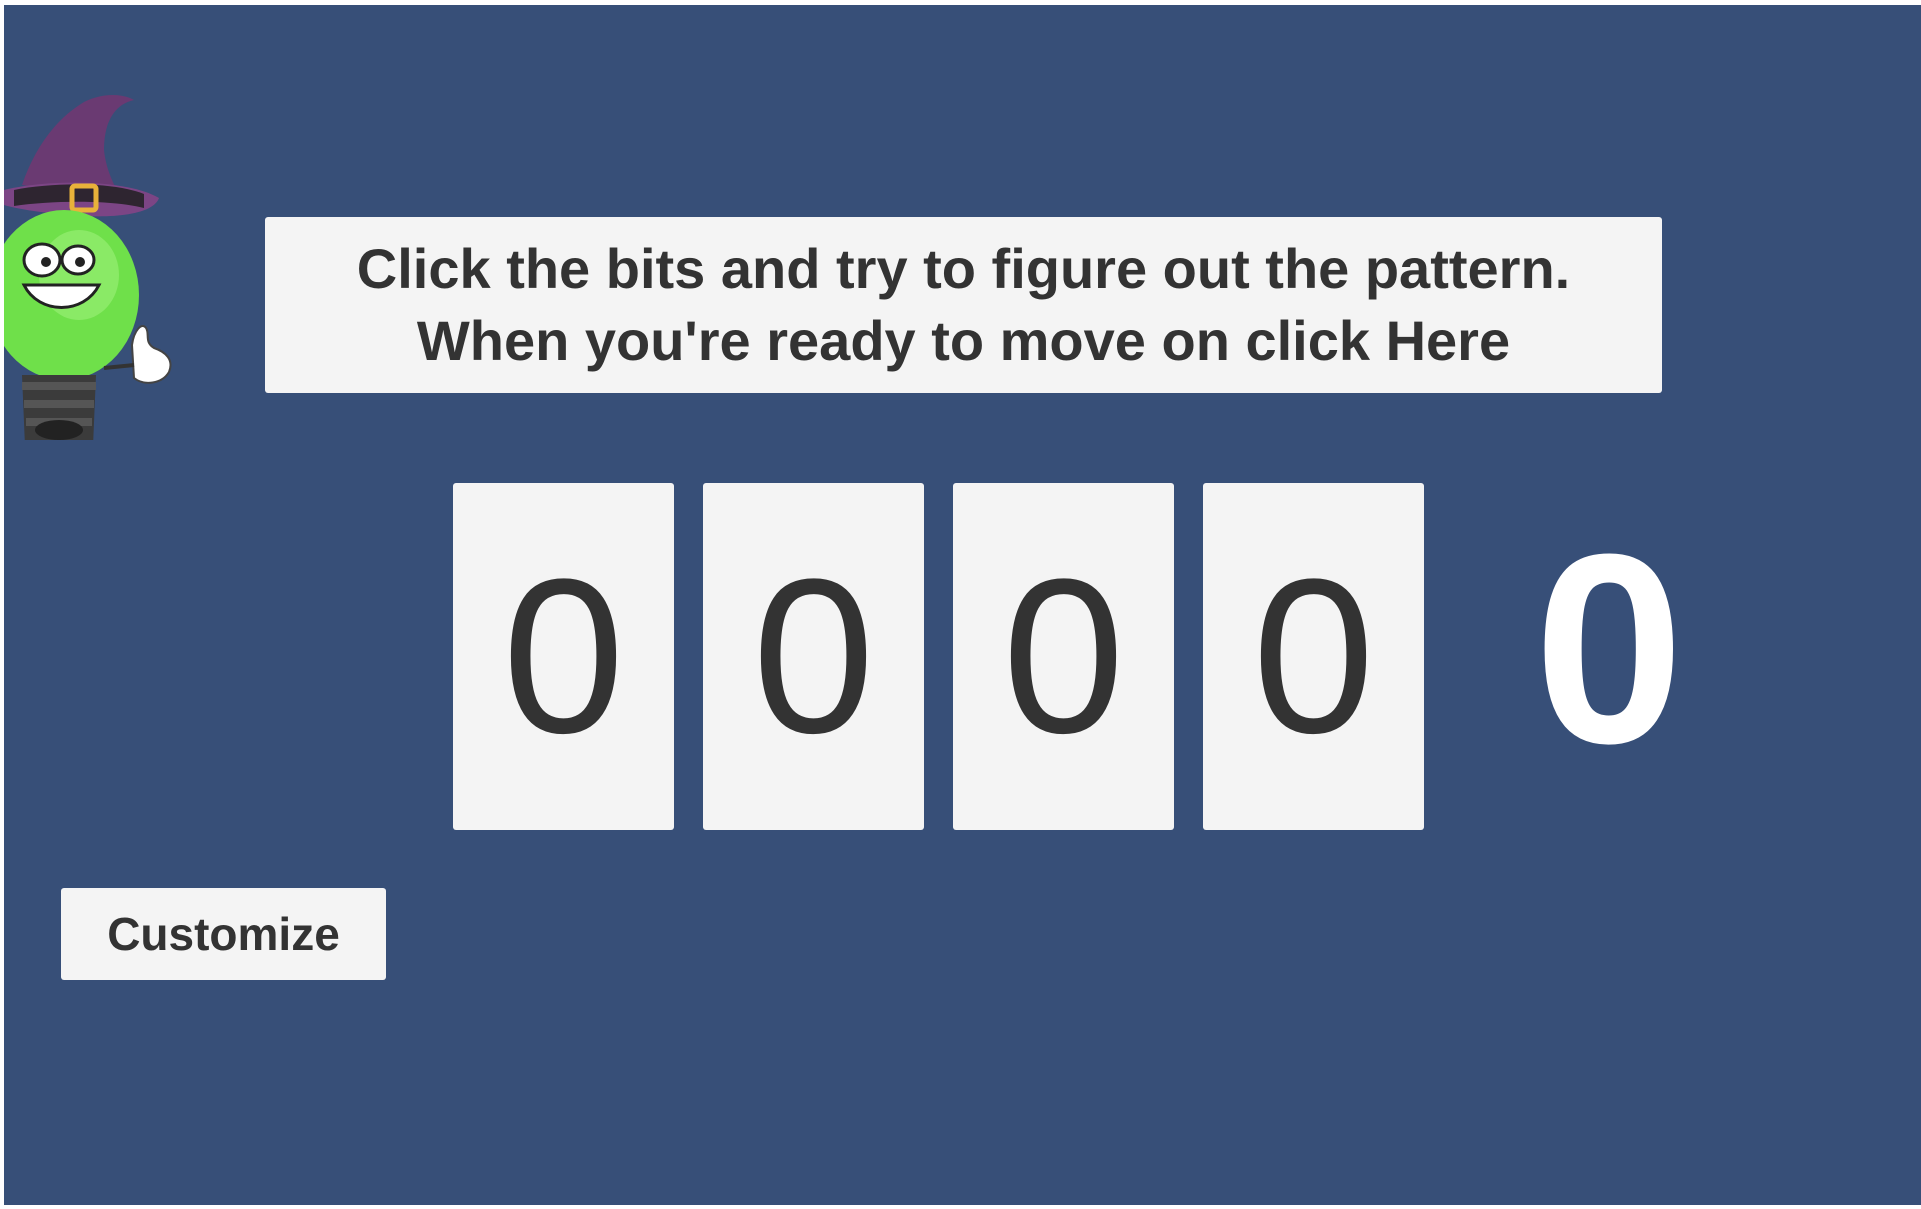 The image size is (1921, 1209). I want to click on customize-button: Customize, so click(223, 934).